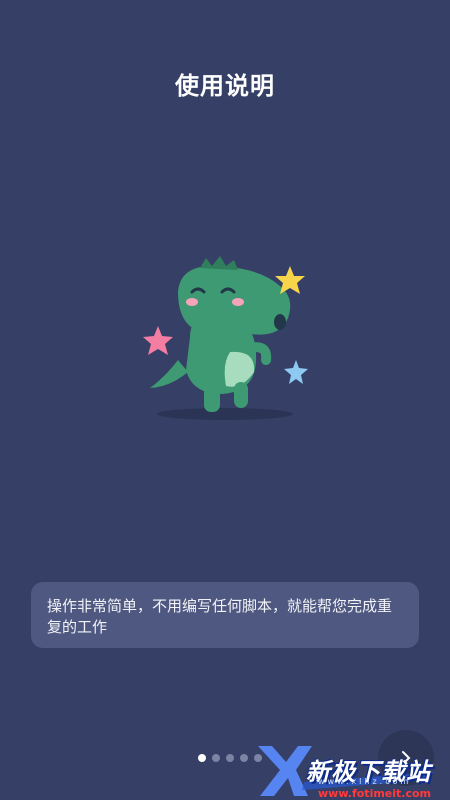  Describe the element at coordinates (220, 616) in the screenshot. I see `description-text: 操作非常简单，不用编写任何脚本，就能帮您完成重复的工作` at that location.